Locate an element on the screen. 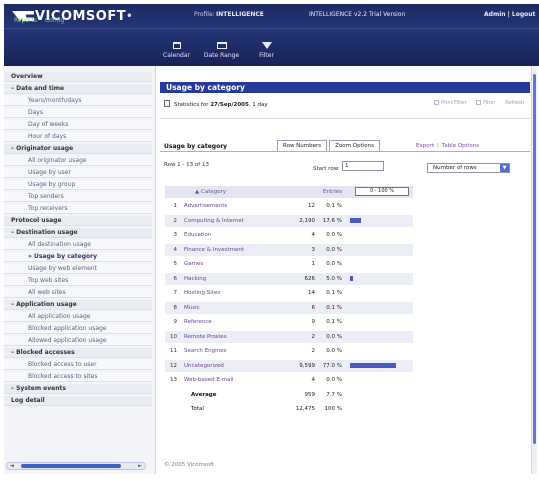  tab-row-numbers: Row Numbers is located at coordinates (302, 145).